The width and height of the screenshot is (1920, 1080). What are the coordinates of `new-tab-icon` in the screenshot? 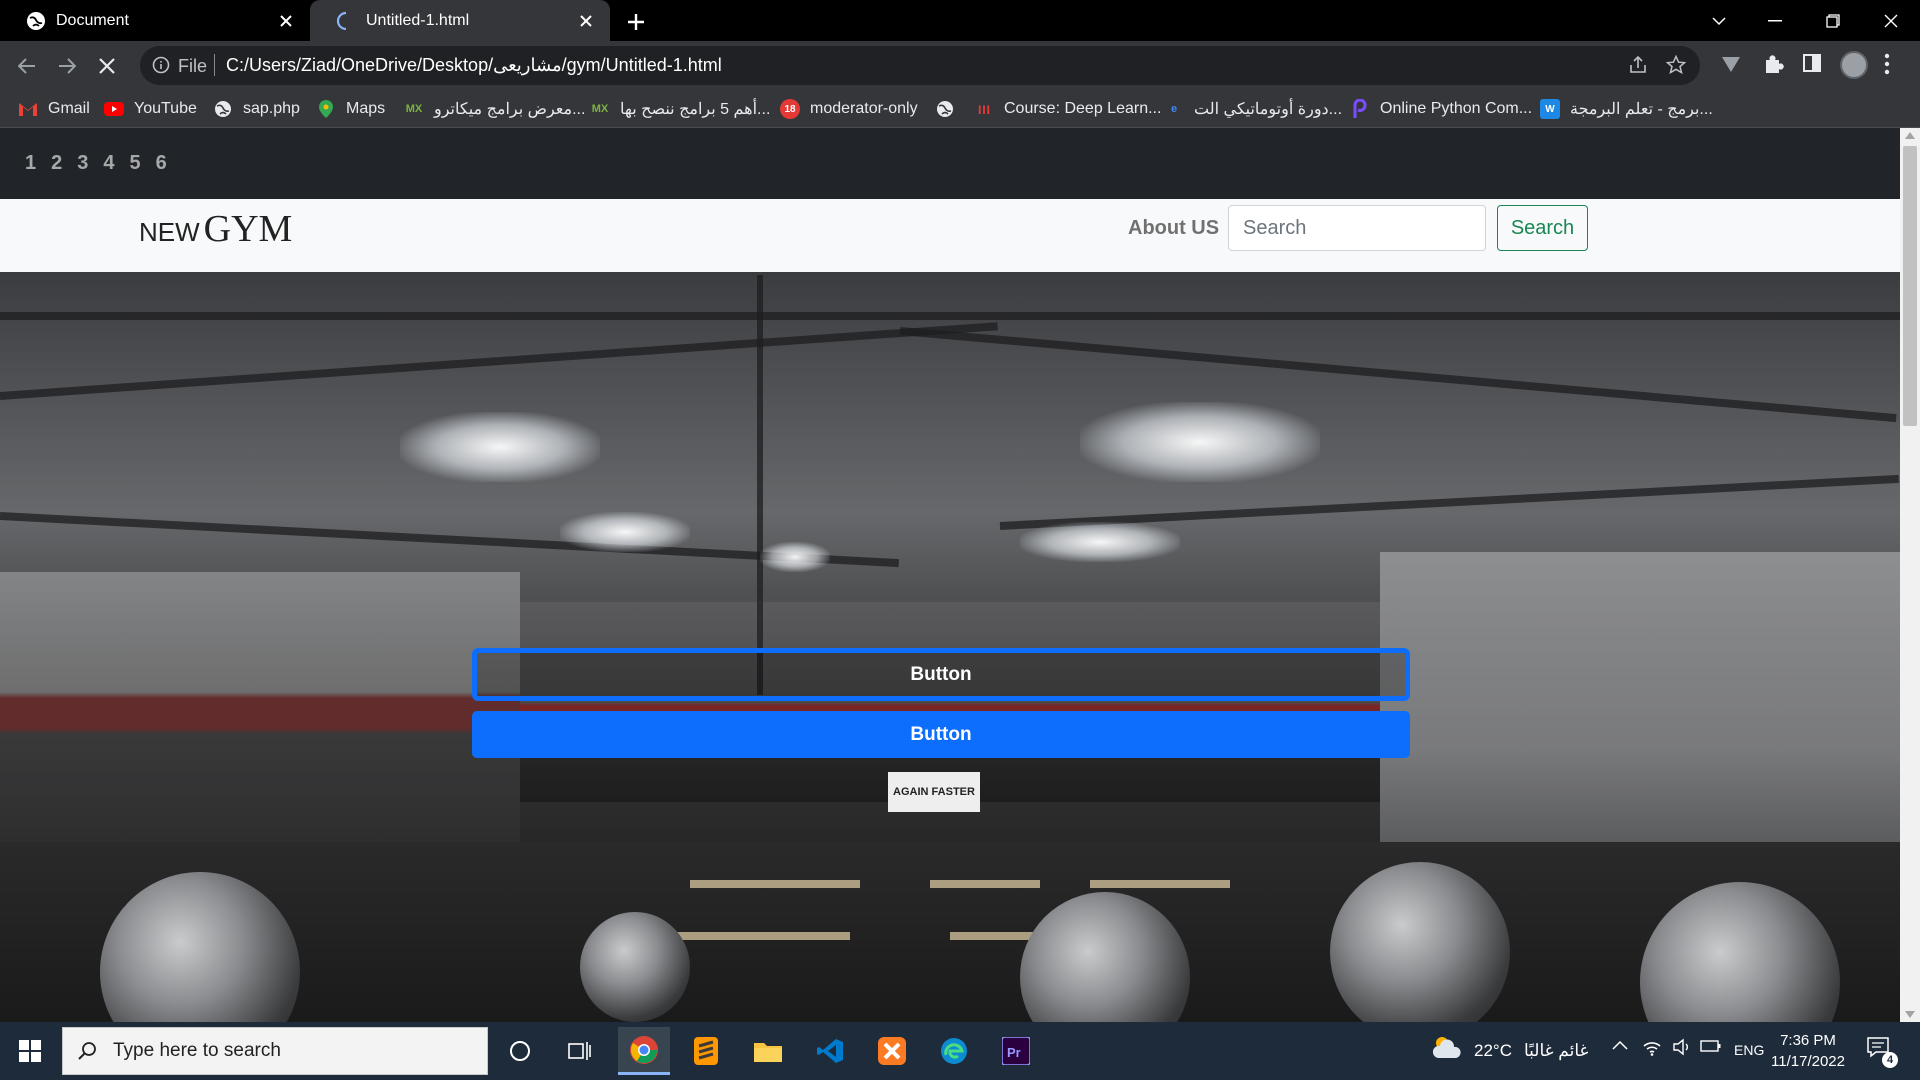 It's located at (636, 22).